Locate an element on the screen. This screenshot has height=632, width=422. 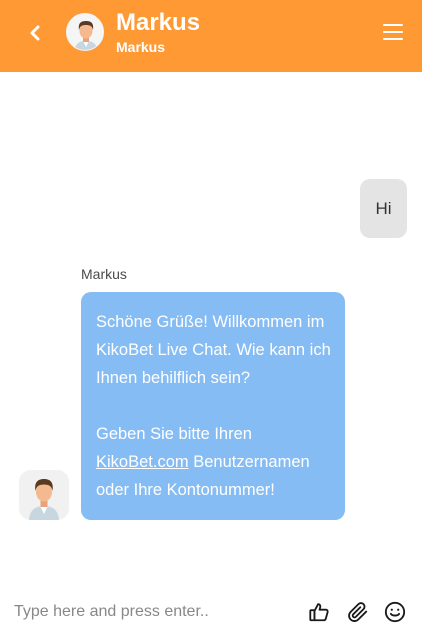
user-message-bubble: Hi is located at coordinates (383, 208).